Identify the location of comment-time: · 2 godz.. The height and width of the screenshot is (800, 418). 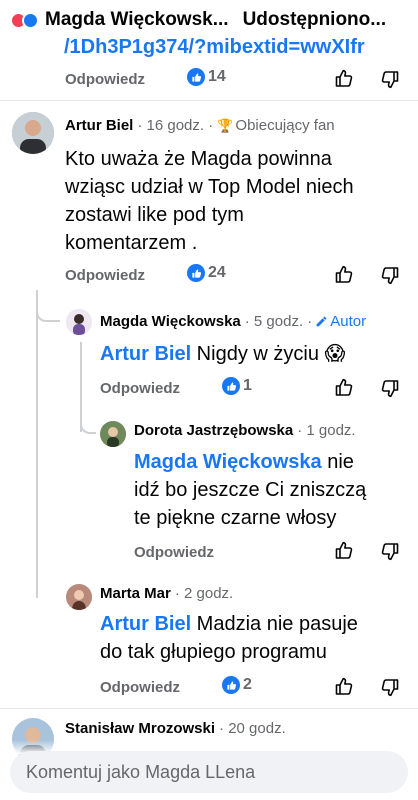
(204, 593).